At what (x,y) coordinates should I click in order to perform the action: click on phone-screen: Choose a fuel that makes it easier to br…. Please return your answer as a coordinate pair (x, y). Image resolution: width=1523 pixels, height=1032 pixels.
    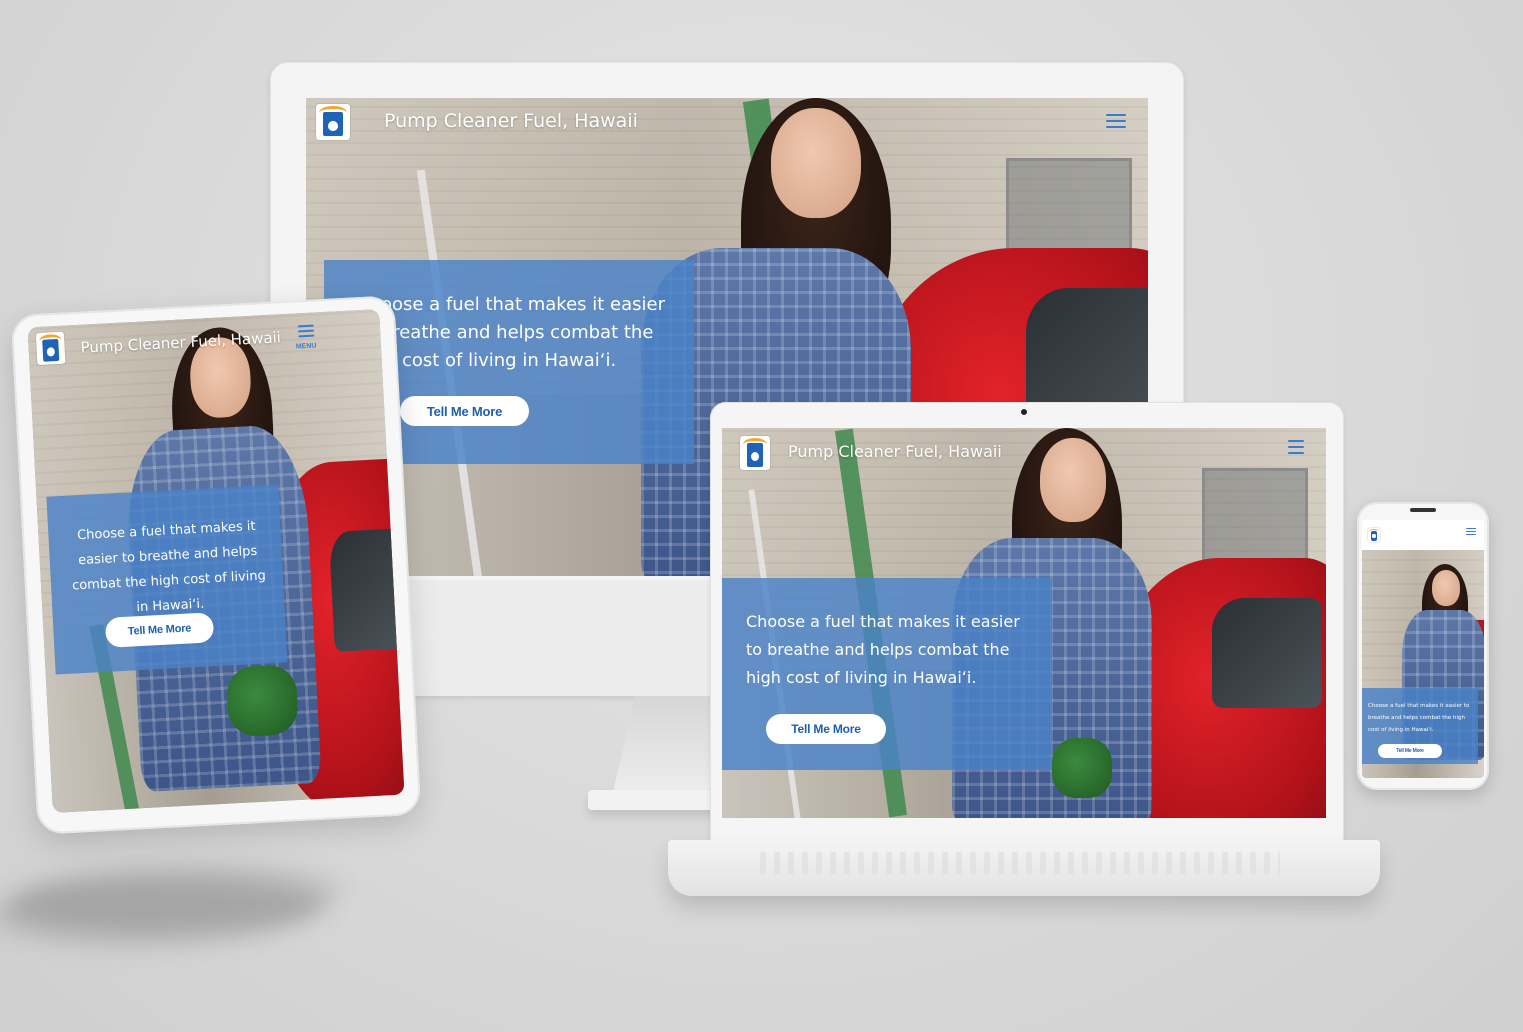
    Looking at the image, I should click on (1423, 649).